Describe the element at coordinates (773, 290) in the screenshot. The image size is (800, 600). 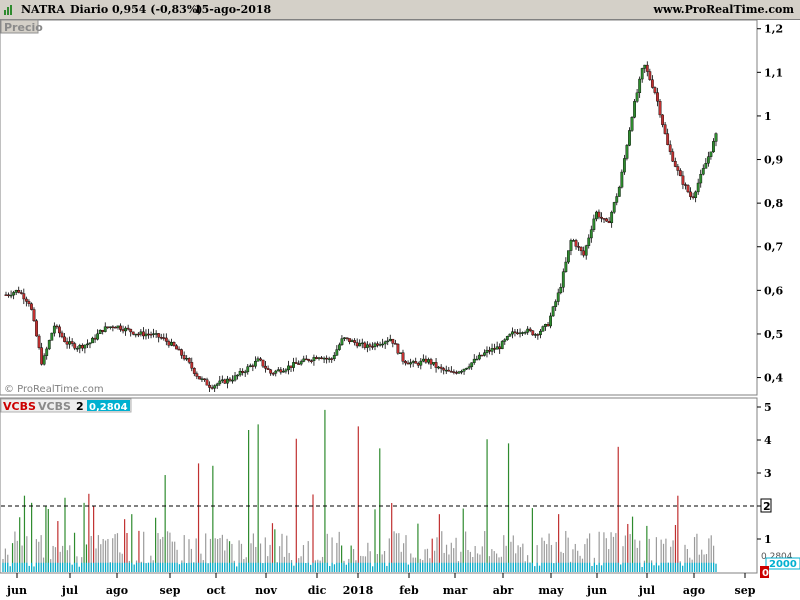
I see `price-tick-label: 0,6` at that location.